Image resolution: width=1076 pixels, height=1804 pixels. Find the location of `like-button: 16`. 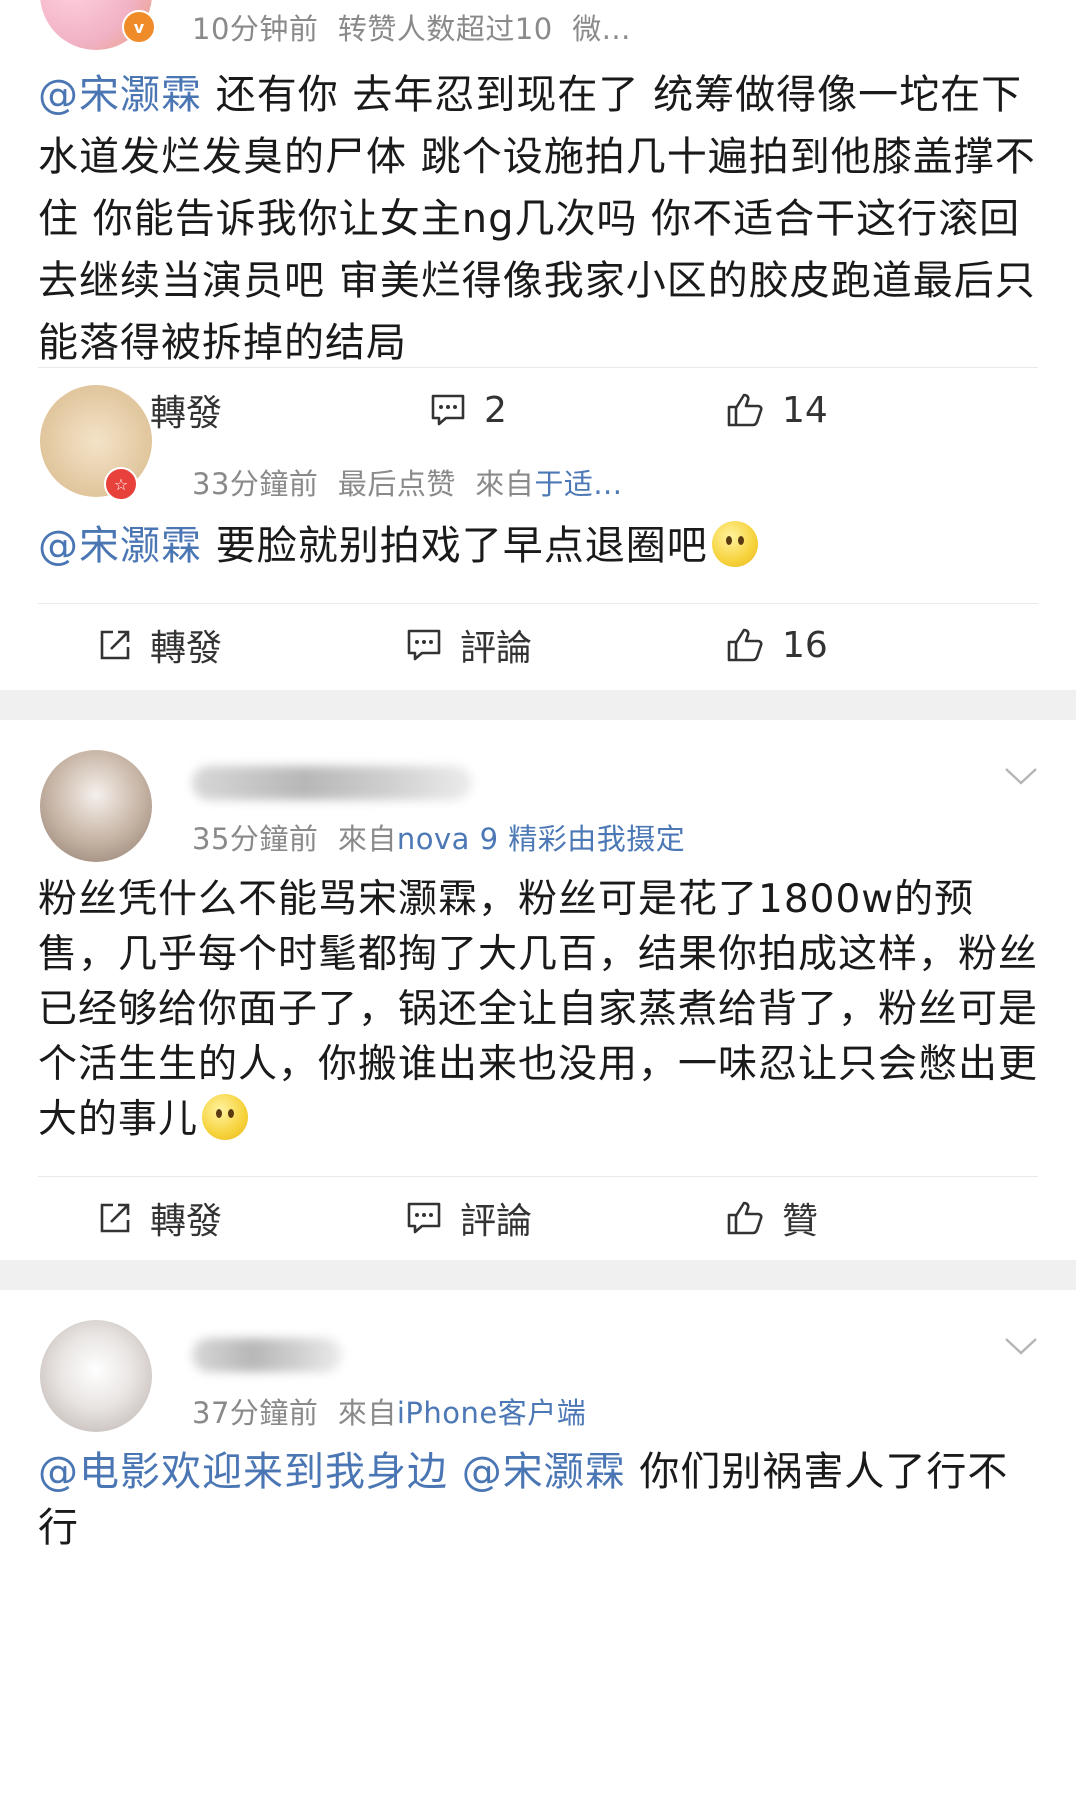

like-button: 16 is located at coordinates (777, 645).